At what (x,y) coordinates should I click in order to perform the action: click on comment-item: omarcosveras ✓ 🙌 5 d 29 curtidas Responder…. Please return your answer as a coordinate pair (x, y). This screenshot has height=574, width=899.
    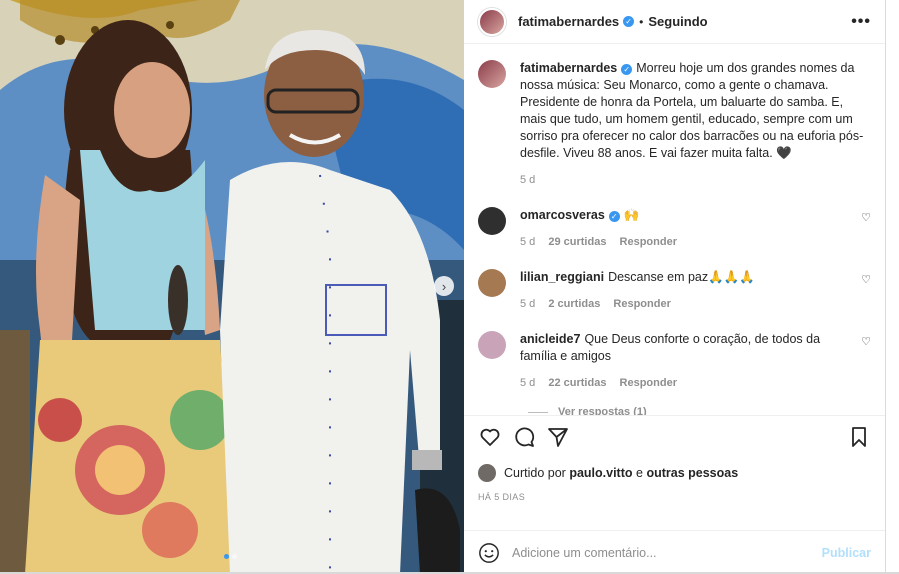
    Looking at the image, I should click on (674, 229).